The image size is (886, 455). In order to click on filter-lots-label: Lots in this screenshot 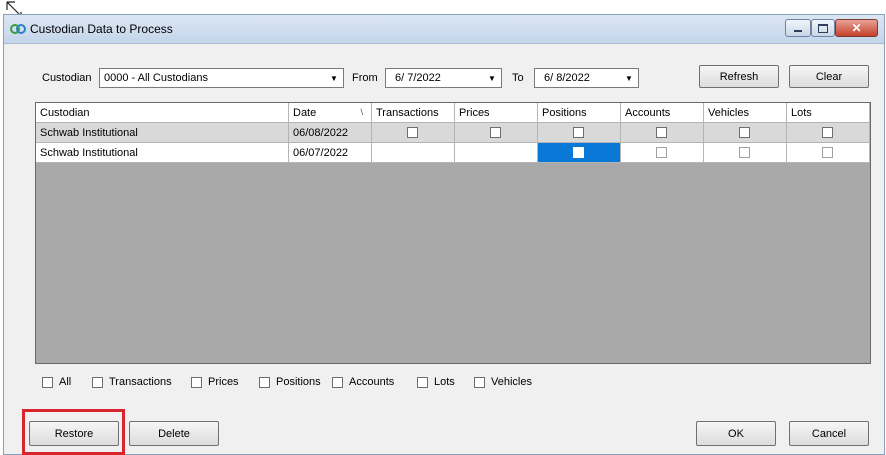, I will do `click(444, 382)`.